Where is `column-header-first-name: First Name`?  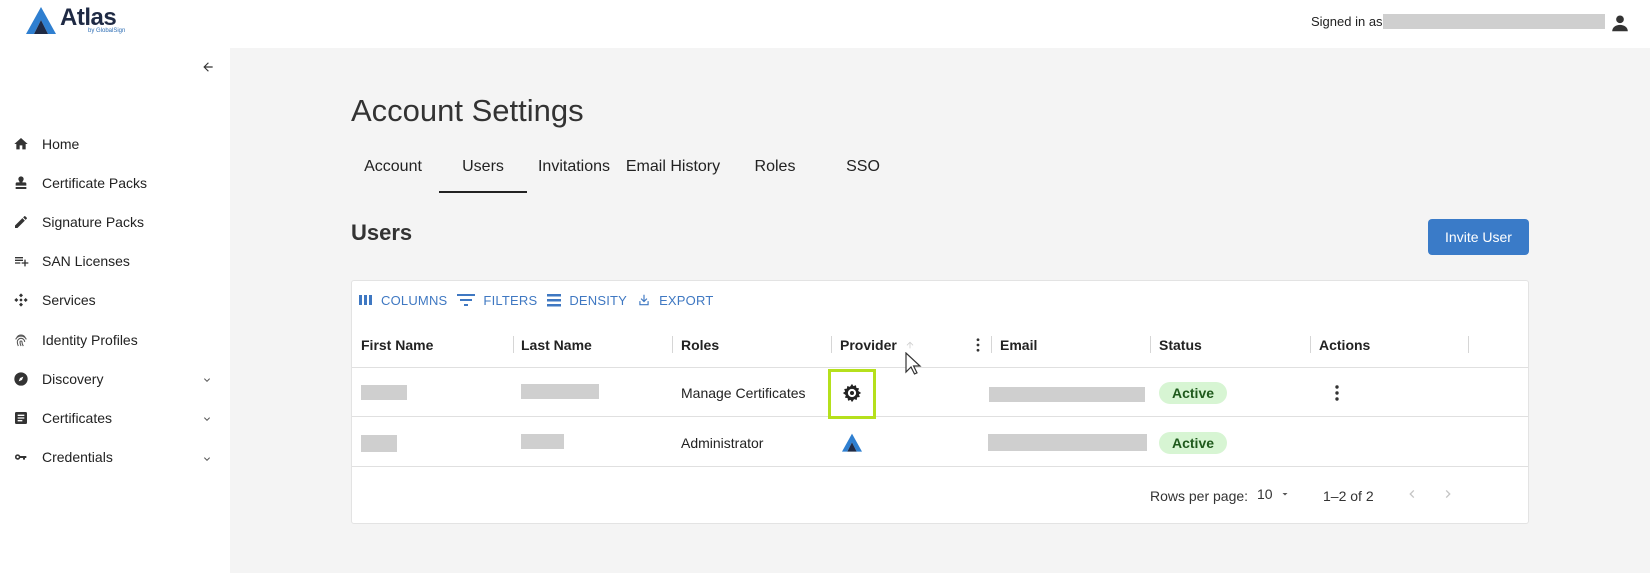 column-header-first-name: First Name is located at coordinates (397, 345).